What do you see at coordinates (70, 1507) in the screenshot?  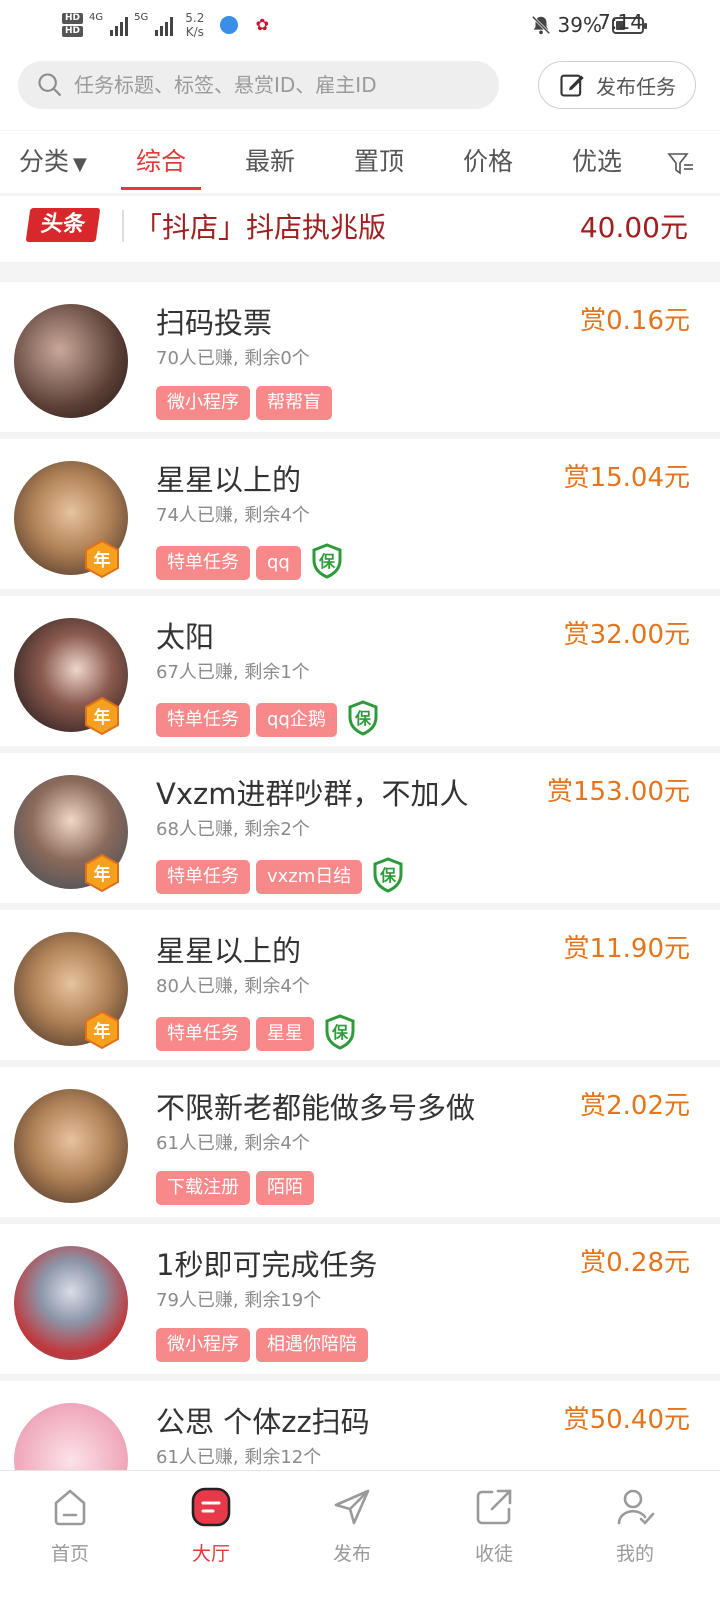 I see `home-icon` at bounding box center [70, 1507].